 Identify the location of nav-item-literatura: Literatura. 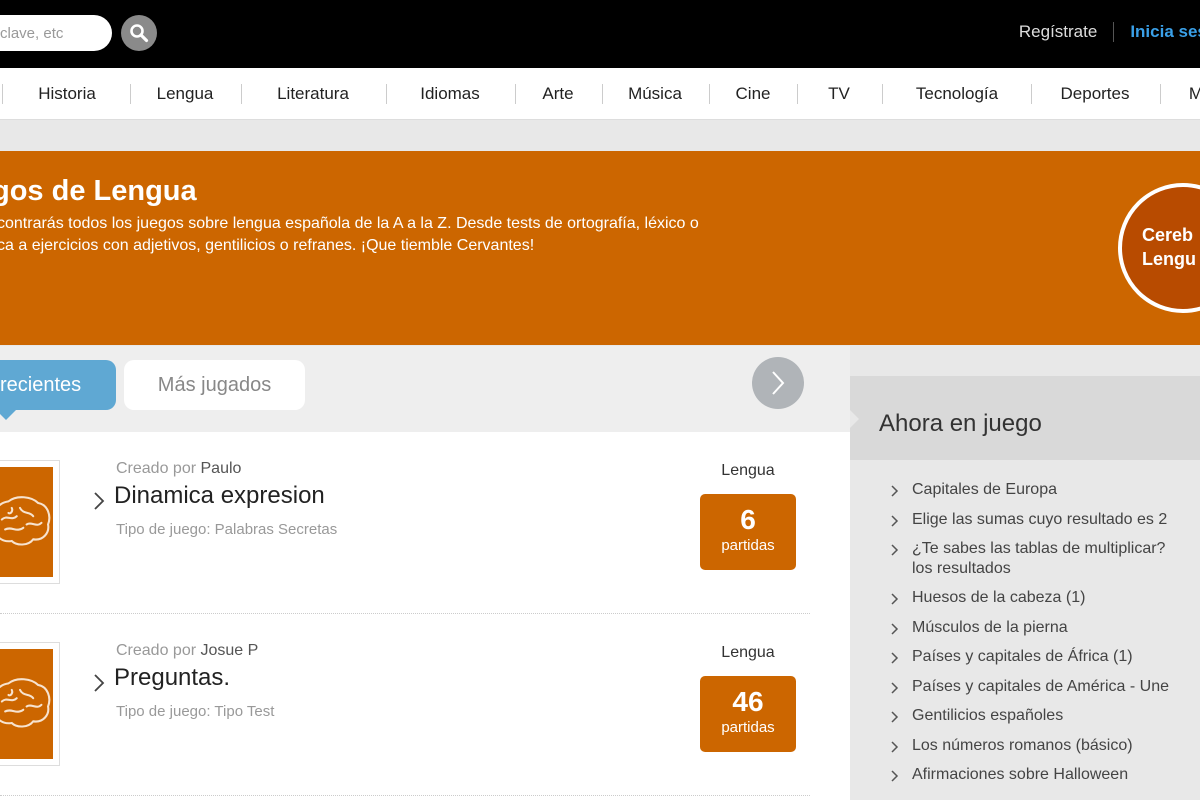
(313, 94).